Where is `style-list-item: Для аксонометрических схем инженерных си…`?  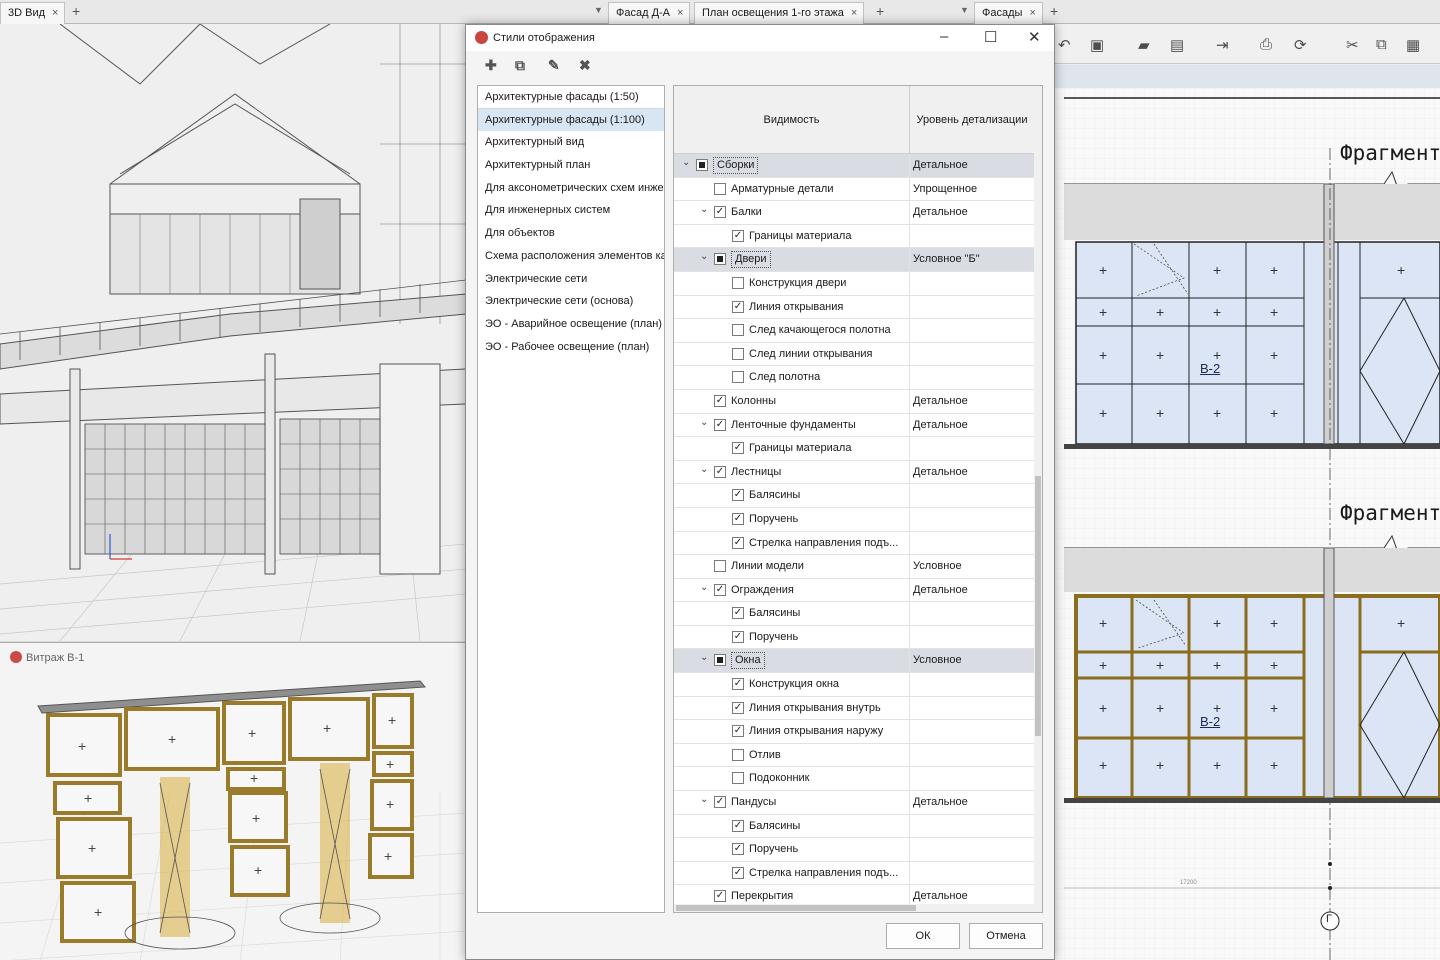 style-list-item: Для аксонометрических схем инженерных си… is located at coordinates (571, 188).